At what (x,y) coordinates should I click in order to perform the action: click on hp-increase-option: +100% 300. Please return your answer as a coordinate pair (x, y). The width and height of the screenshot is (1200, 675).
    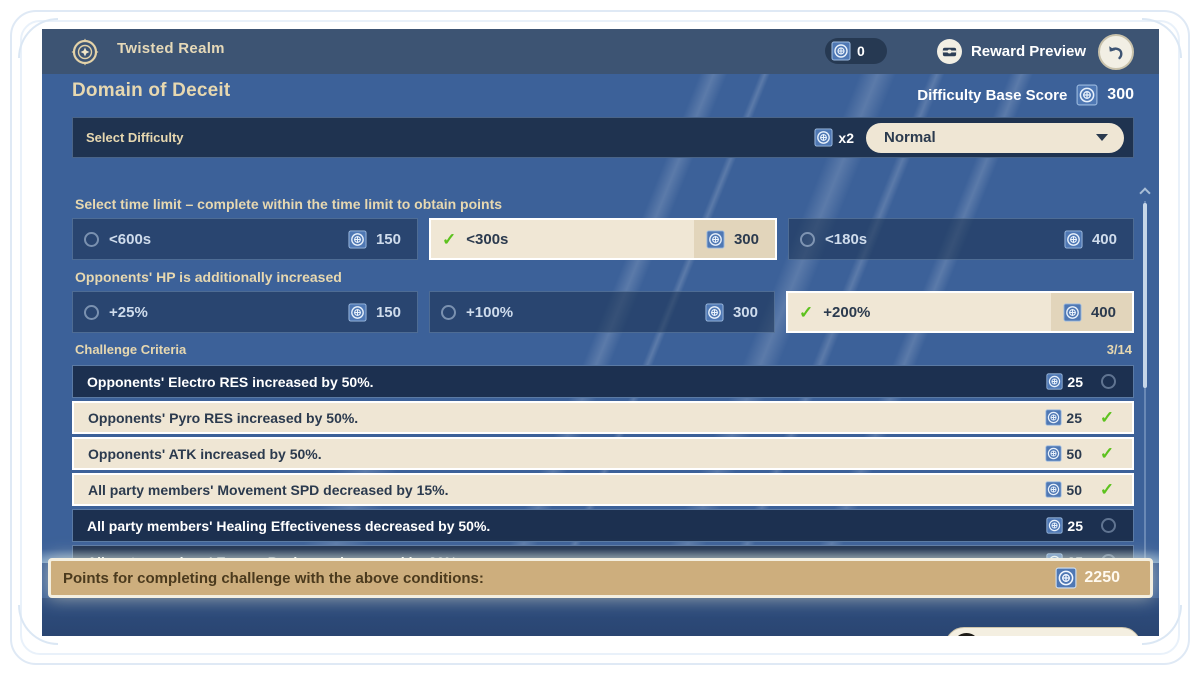
    Looking at the image, I should click on (602, 312).